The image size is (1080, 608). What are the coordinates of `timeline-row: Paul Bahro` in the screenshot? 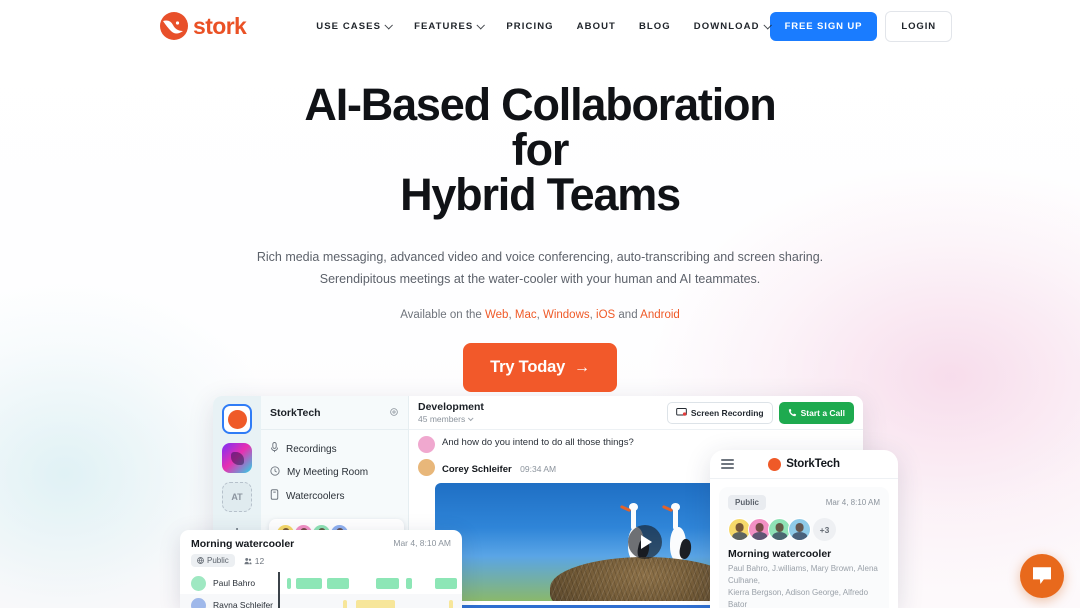 It's located at (321, 583).